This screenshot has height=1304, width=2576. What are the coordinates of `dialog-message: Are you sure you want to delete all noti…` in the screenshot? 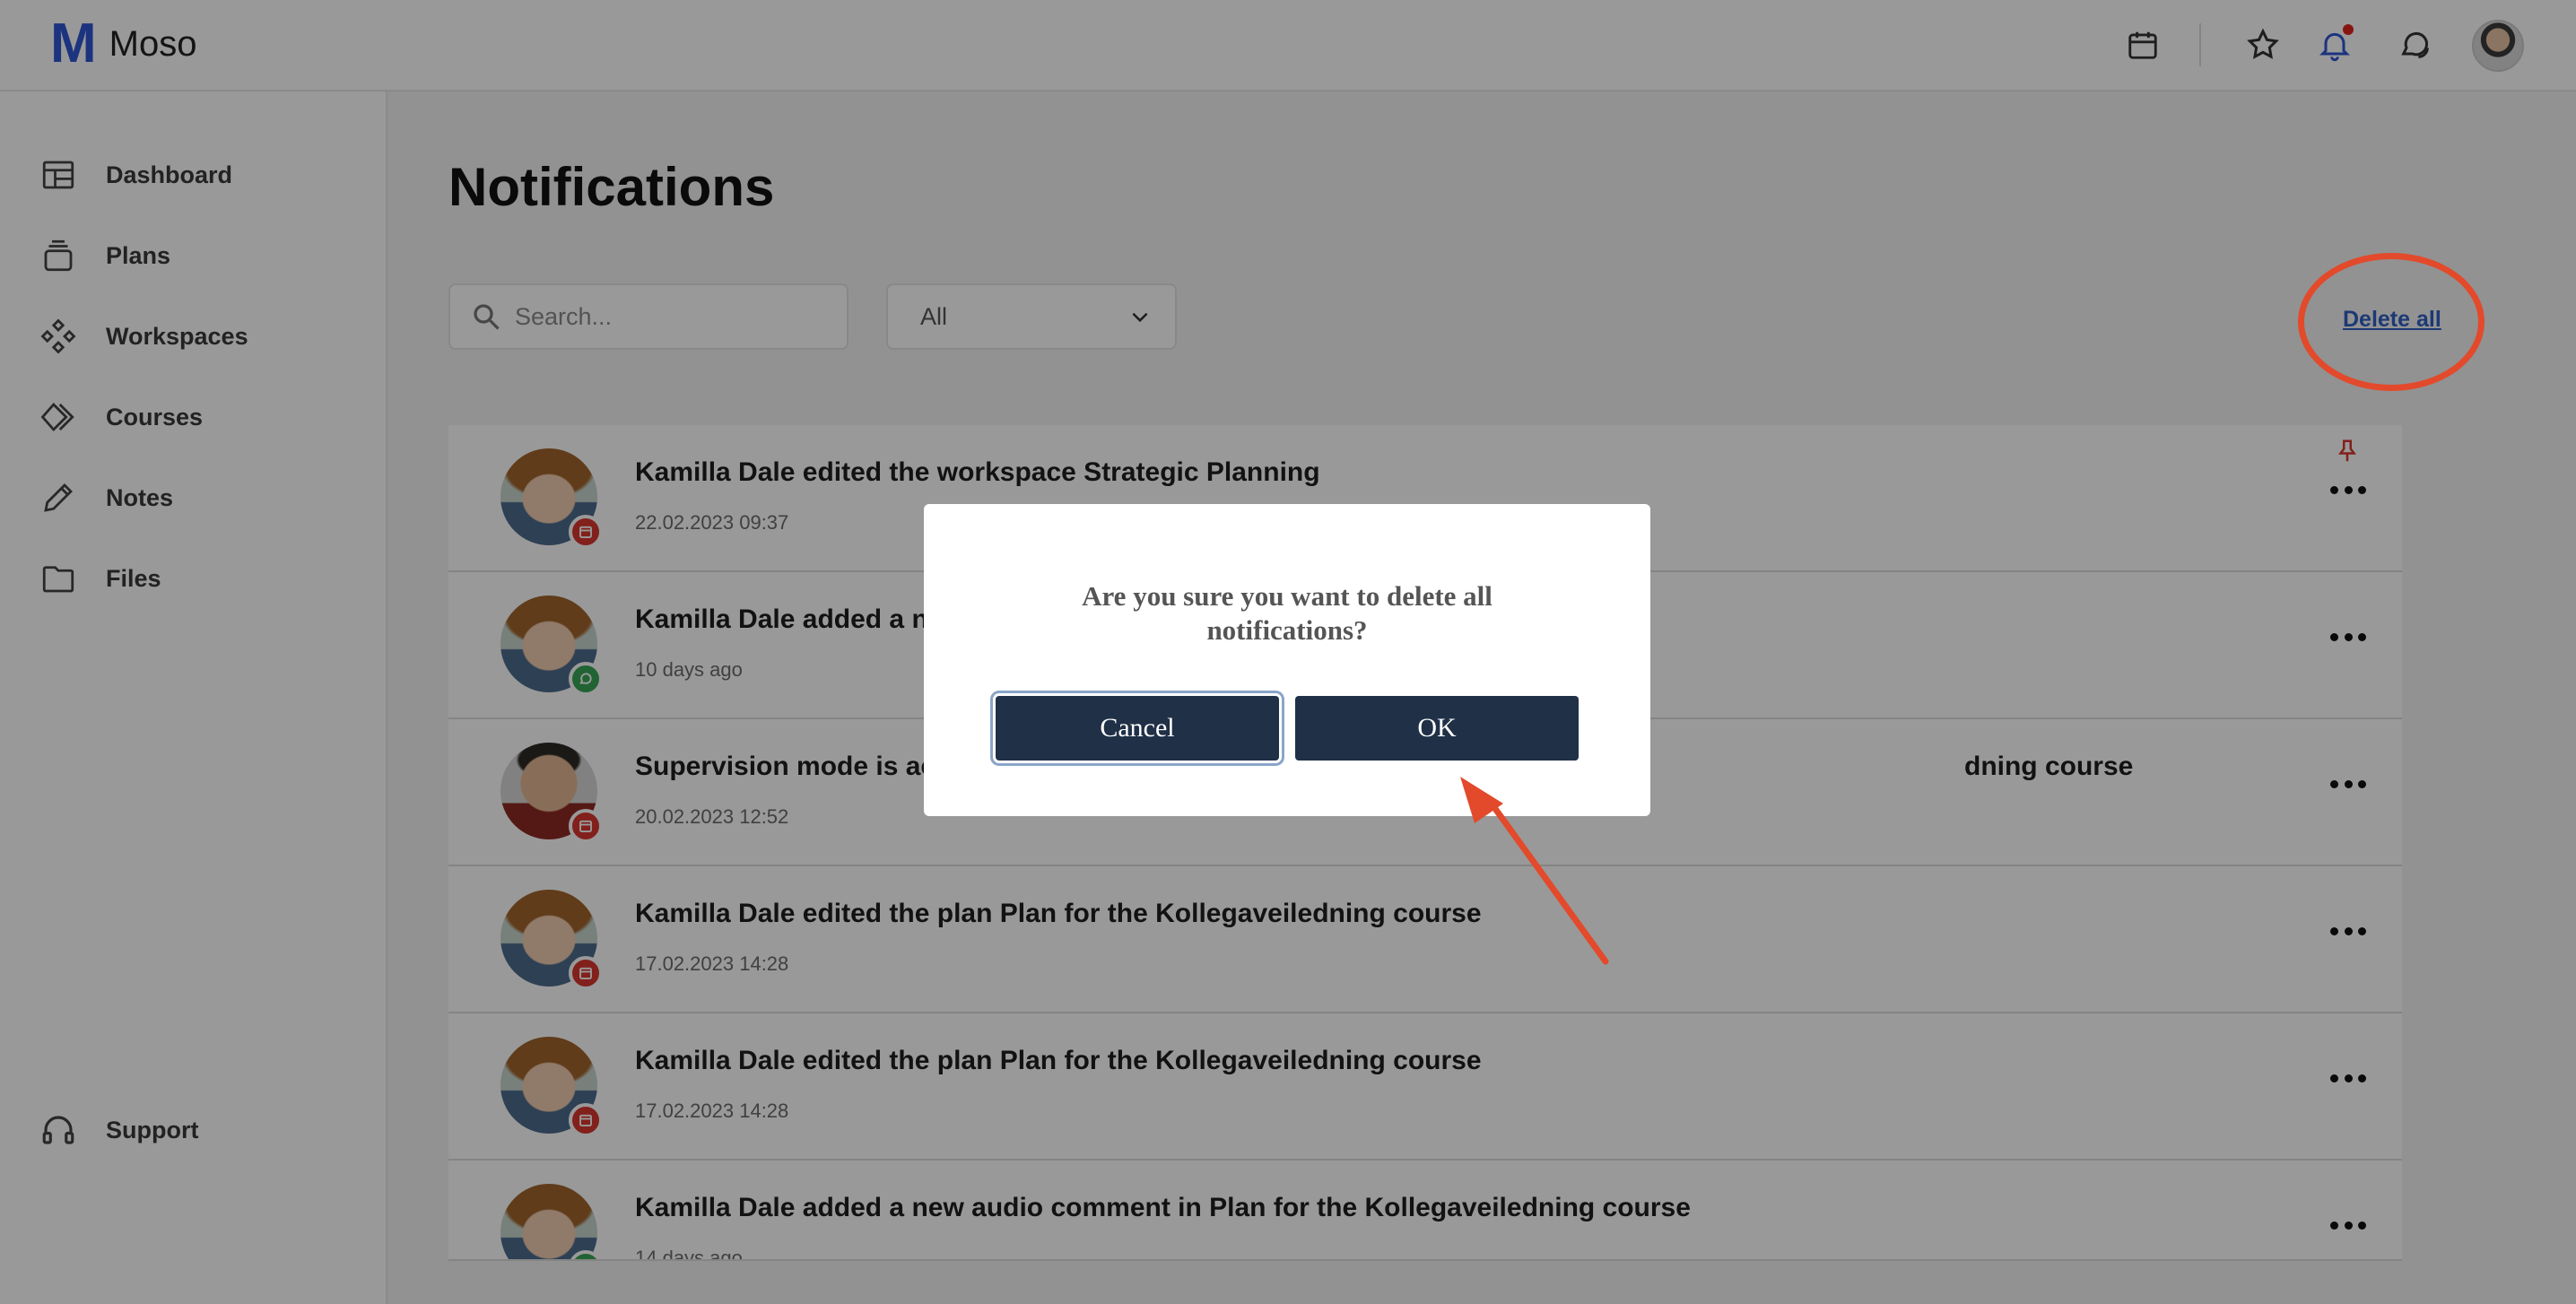 It's located at (1287, 613).